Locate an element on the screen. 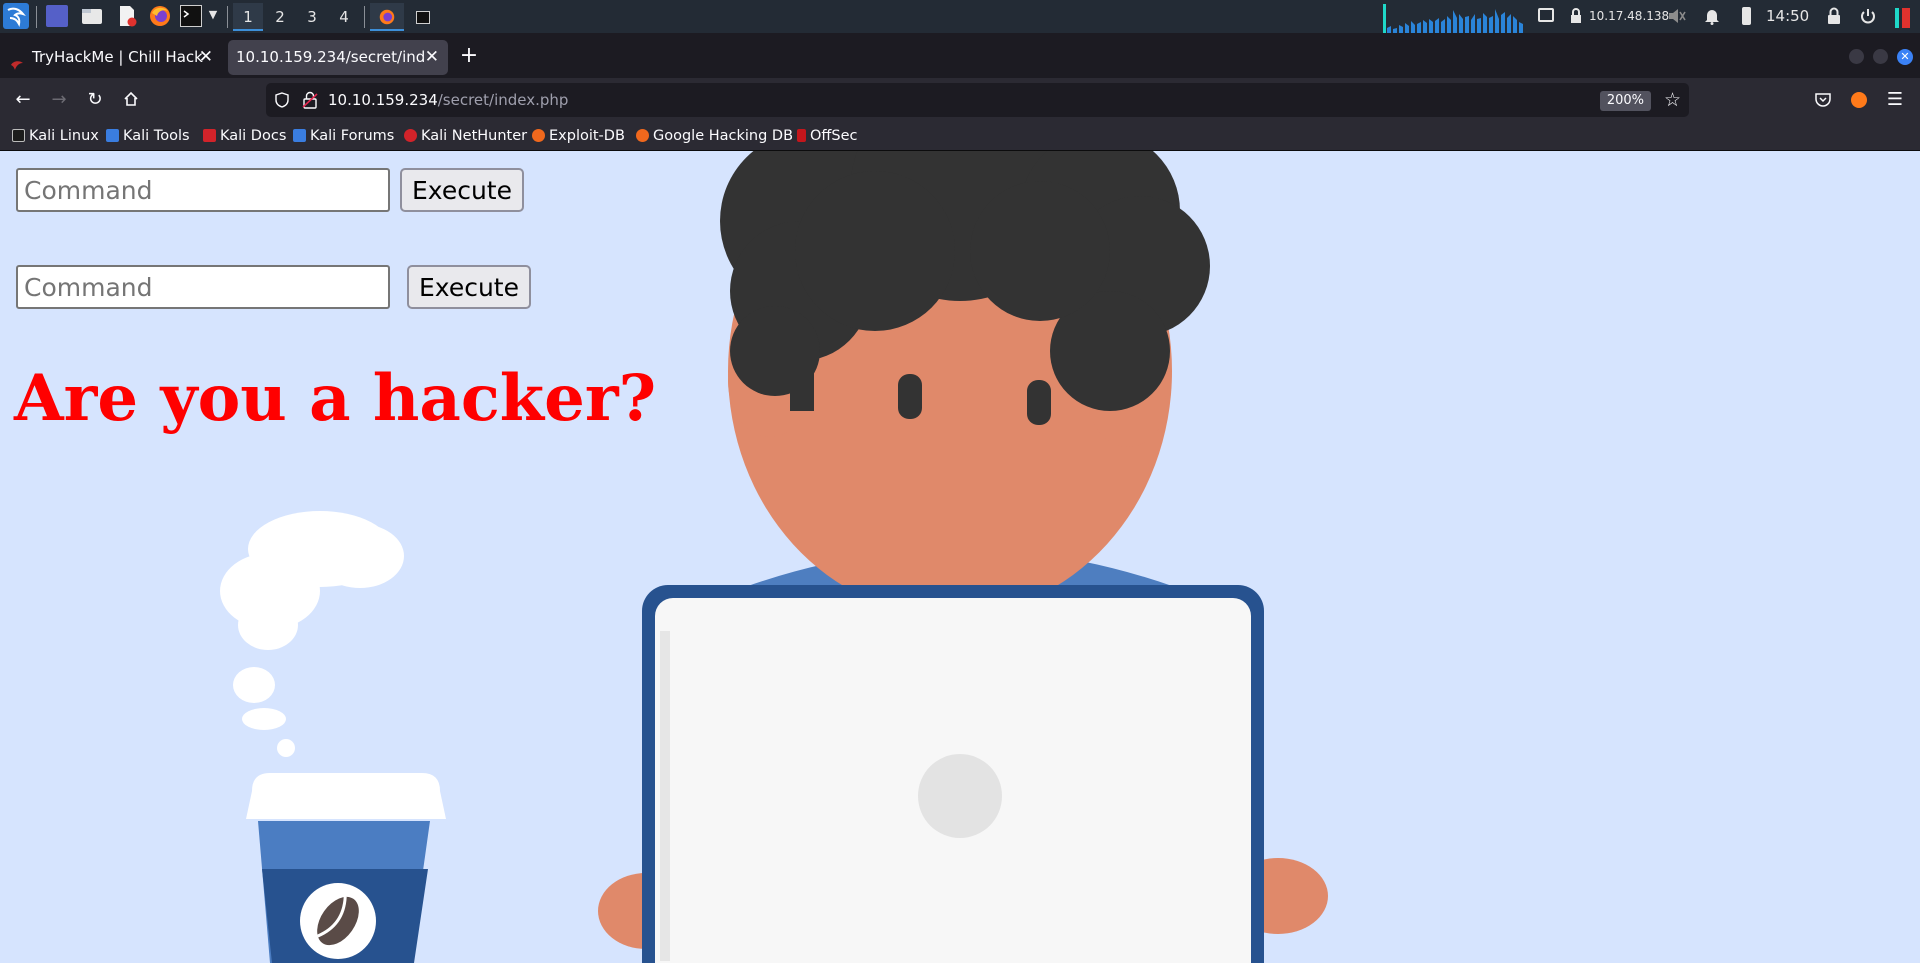  firefox-icon is located at coordinates (160, 16).